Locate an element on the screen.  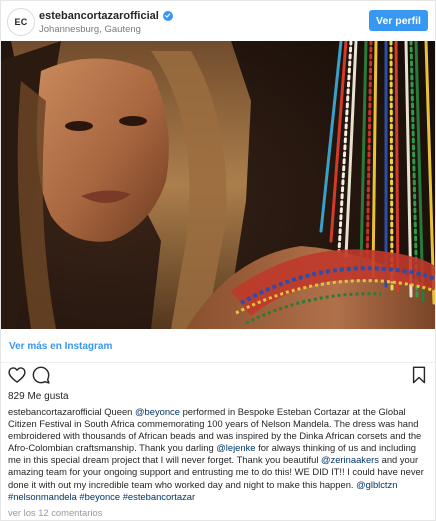
mention-link: @zerinaakers is located at coordinates (350, 459).